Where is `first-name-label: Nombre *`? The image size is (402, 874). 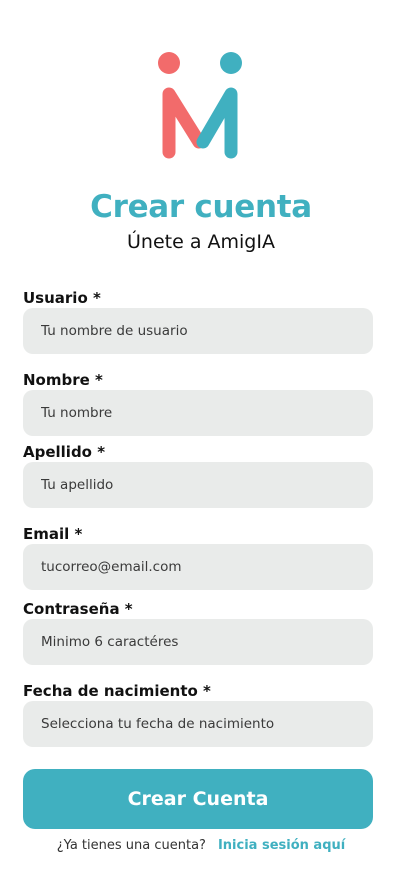
first-name-label: Nombre * is located at coordinates (63, 380).